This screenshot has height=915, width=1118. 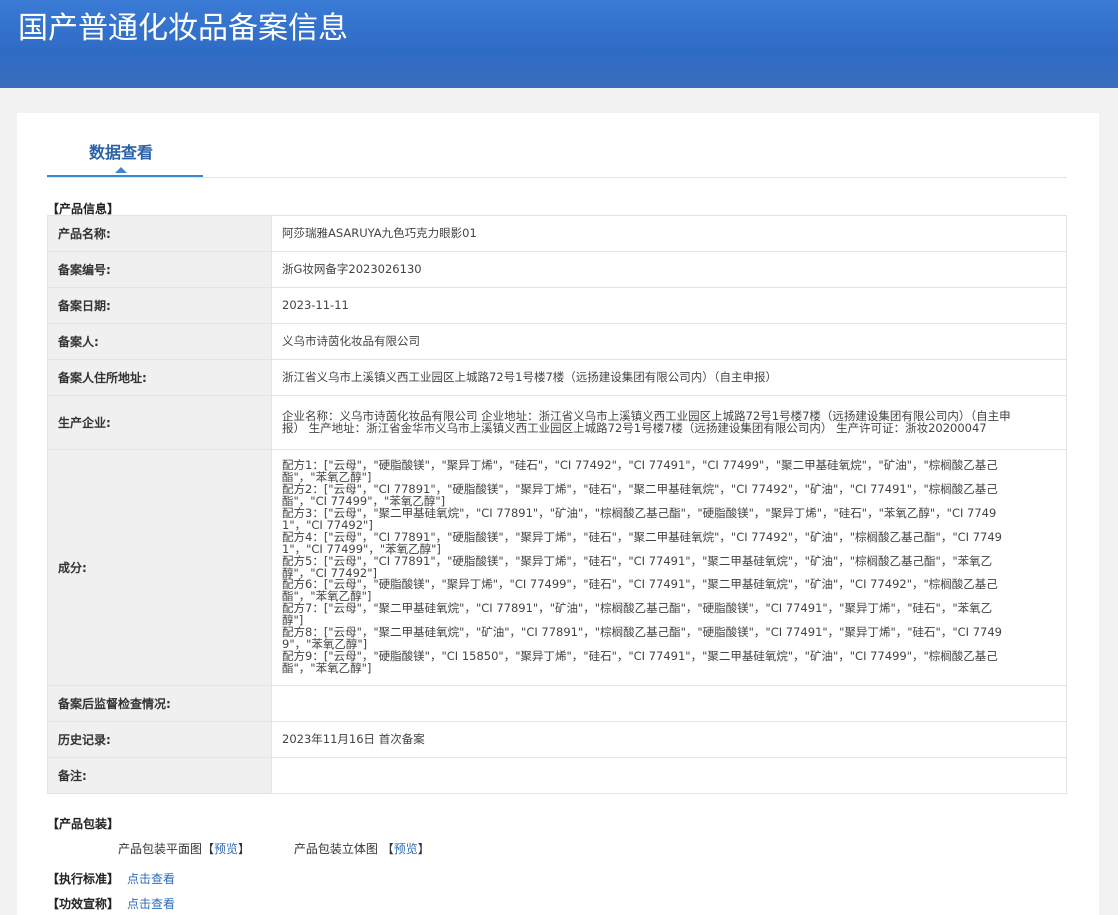 I want to click on table-row: 备案编号: 浙G妆网备字2023026130, so click(x=557, y=269).